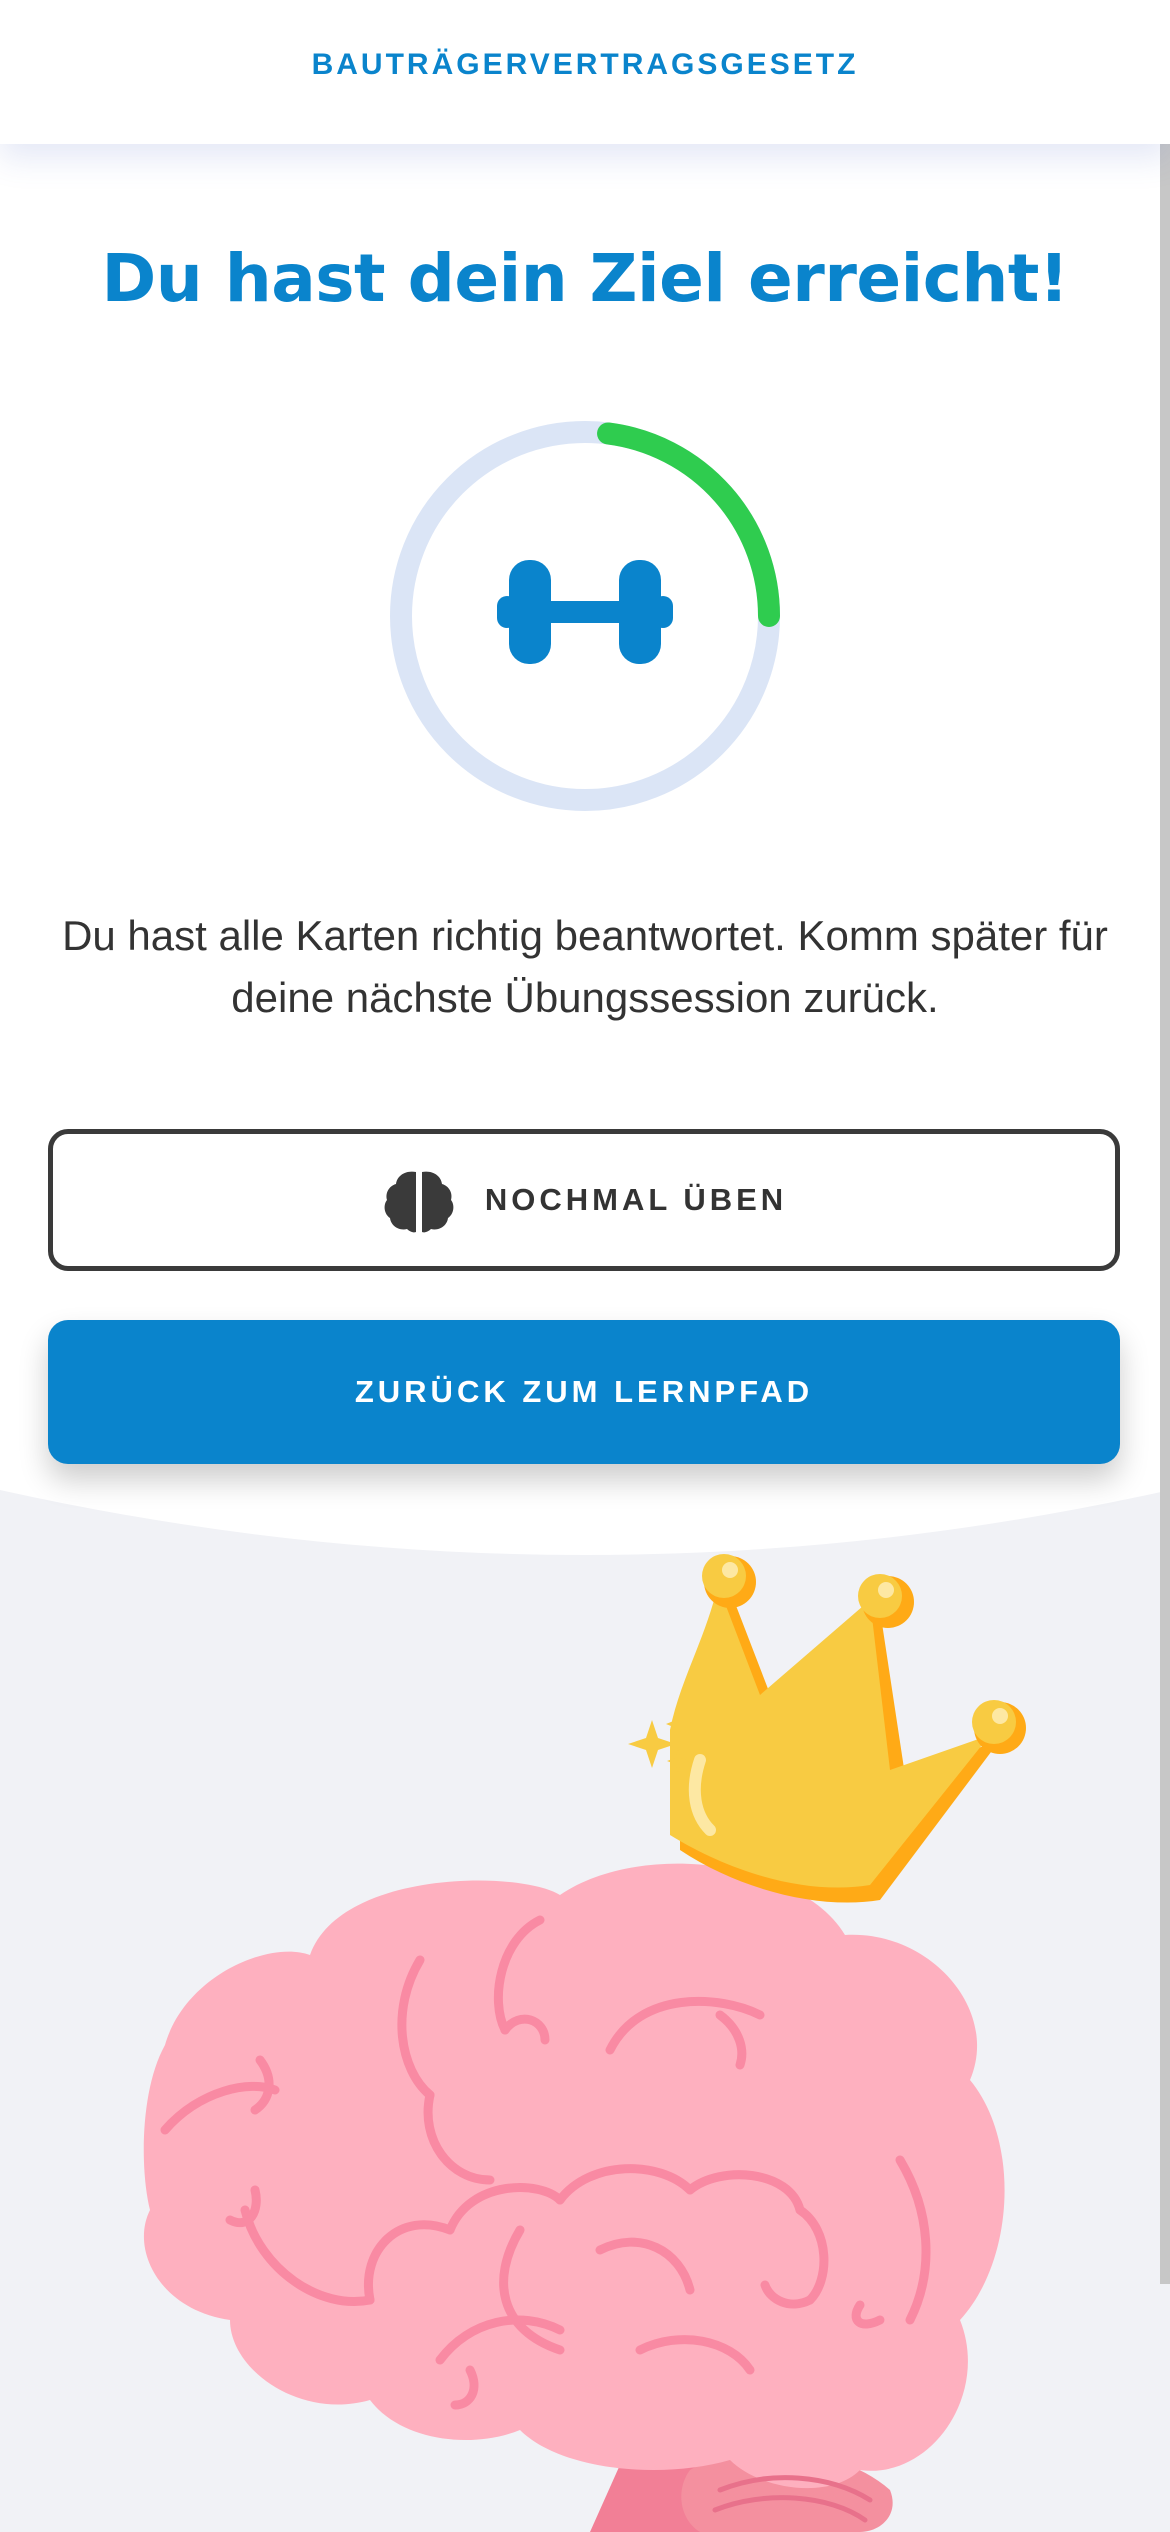 The image size is (1170, 2532). I want to click on practice-again-label: NOCHMAL ÜBEN, so click(636, 1199).